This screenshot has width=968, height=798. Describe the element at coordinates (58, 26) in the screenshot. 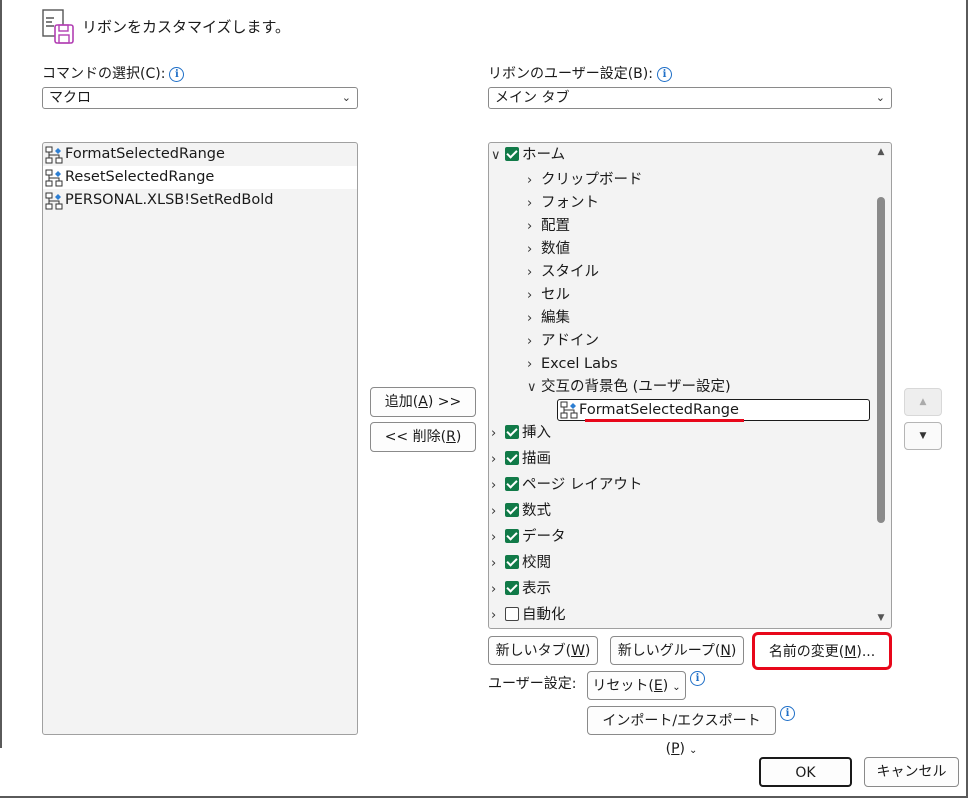

I see `customize-ribbon-icon` at that location.